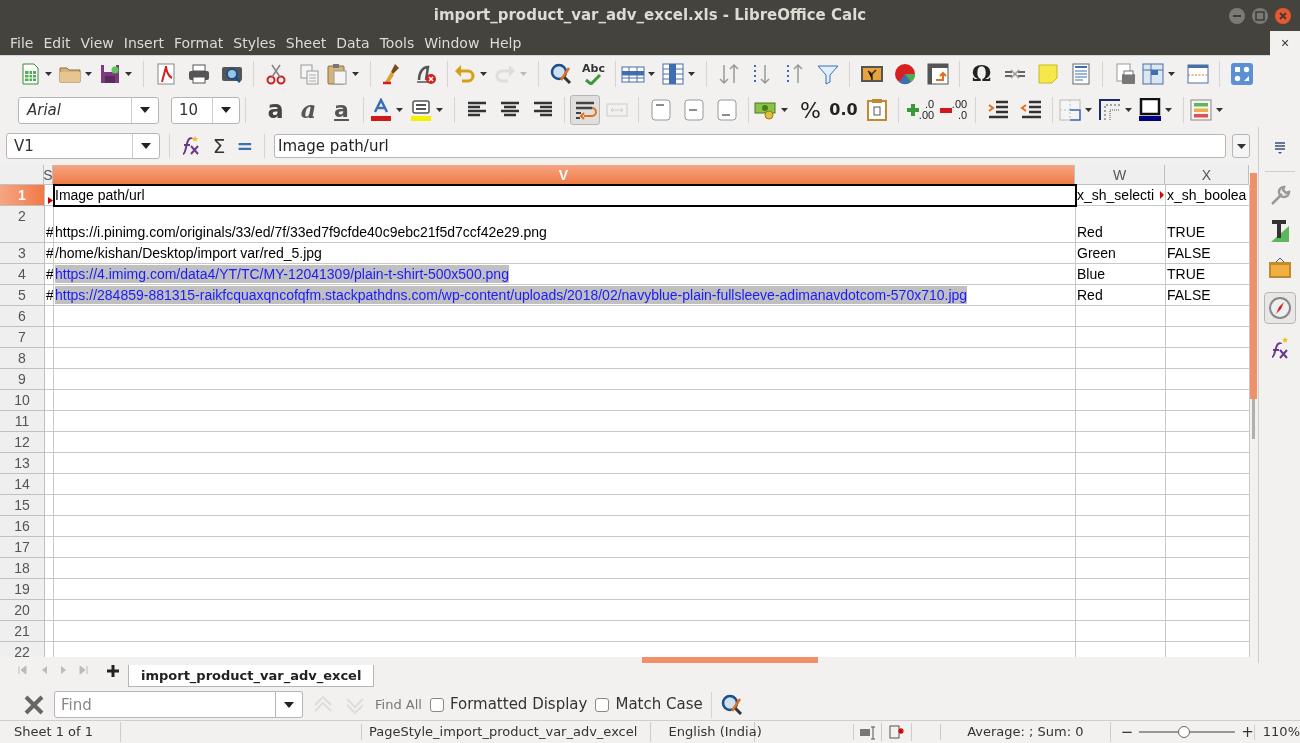  I want to click on font-size-field: 10, so click(205, 110).